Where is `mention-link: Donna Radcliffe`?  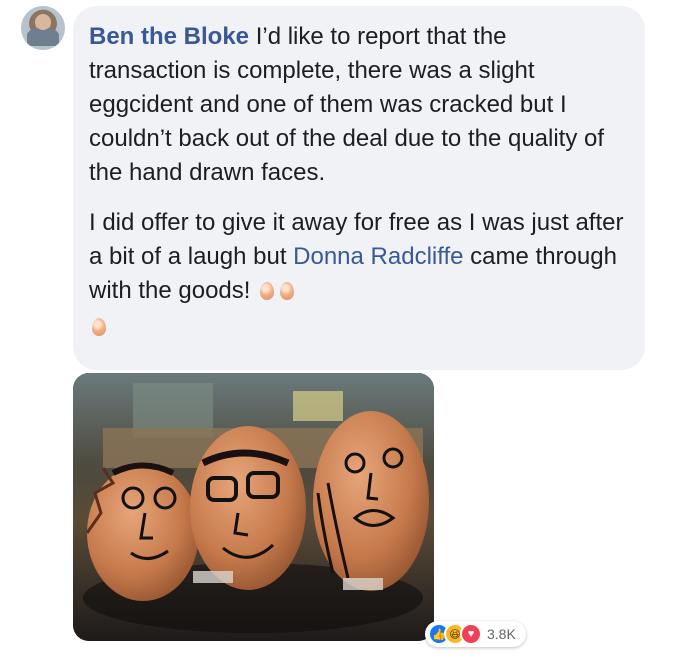 mention-link: Donna Radcliffe is located at coordinates (378, 256).